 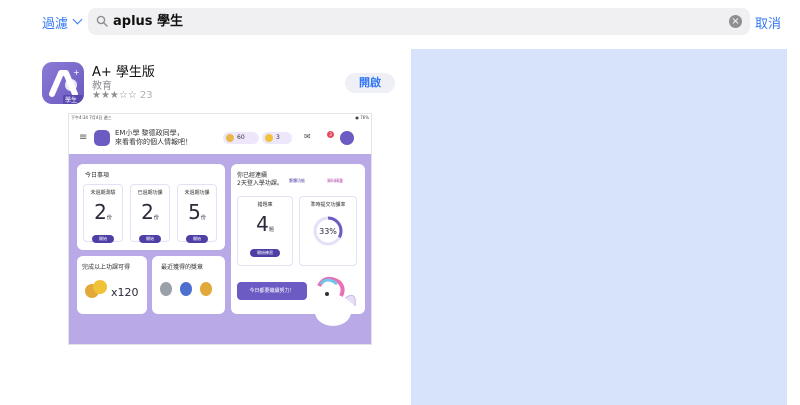 What do you see at coordinates (150, 193) in the screenshot?
I see `task-label: 已過期功課` at bounding box center [150, 193].